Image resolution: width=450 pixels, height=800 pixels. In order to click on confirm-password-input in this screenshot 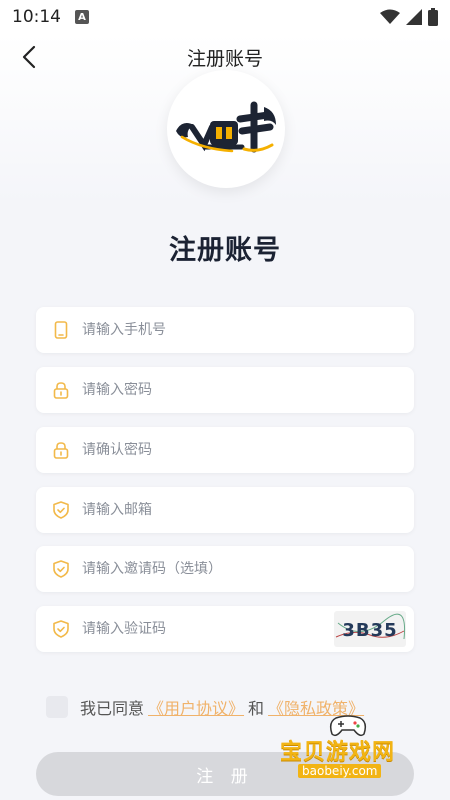, I will do `click(217, 450)`.